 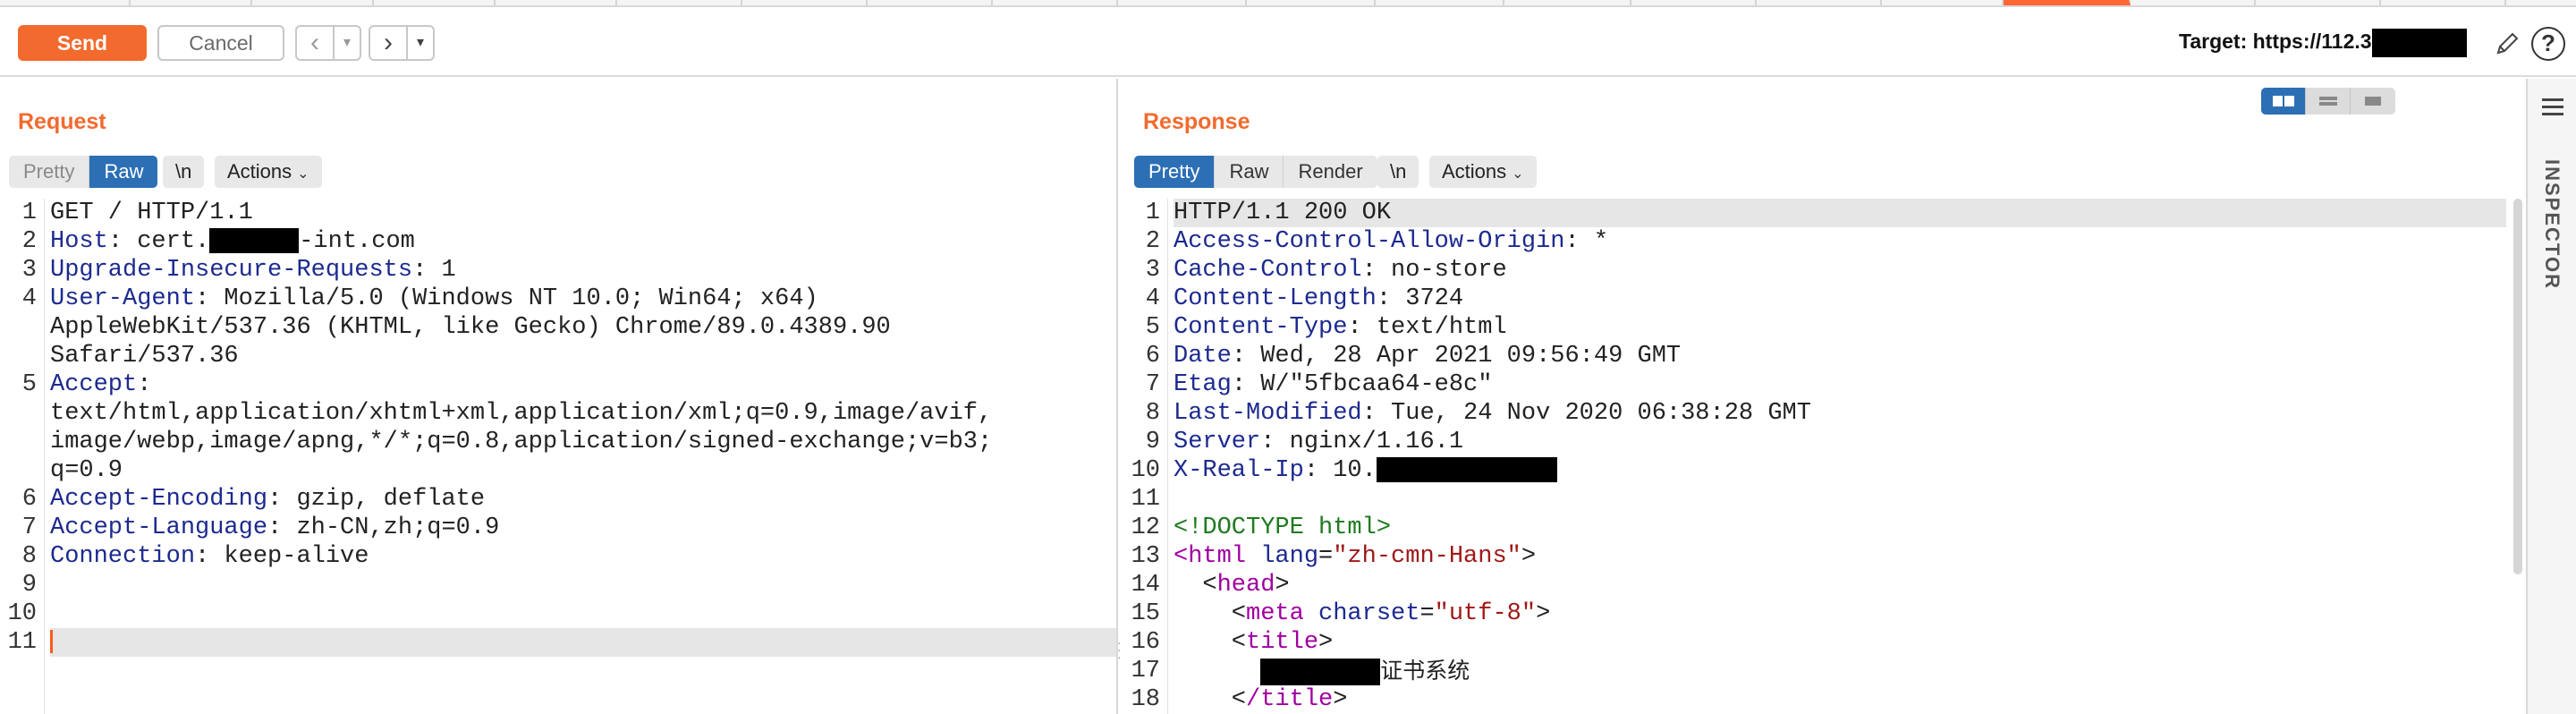 What do you see at coordinates (1850, 242) in the screenshot?
I see `response-line: Access-Control-Allow-Origin: *` at bounding box center [1850, 242].